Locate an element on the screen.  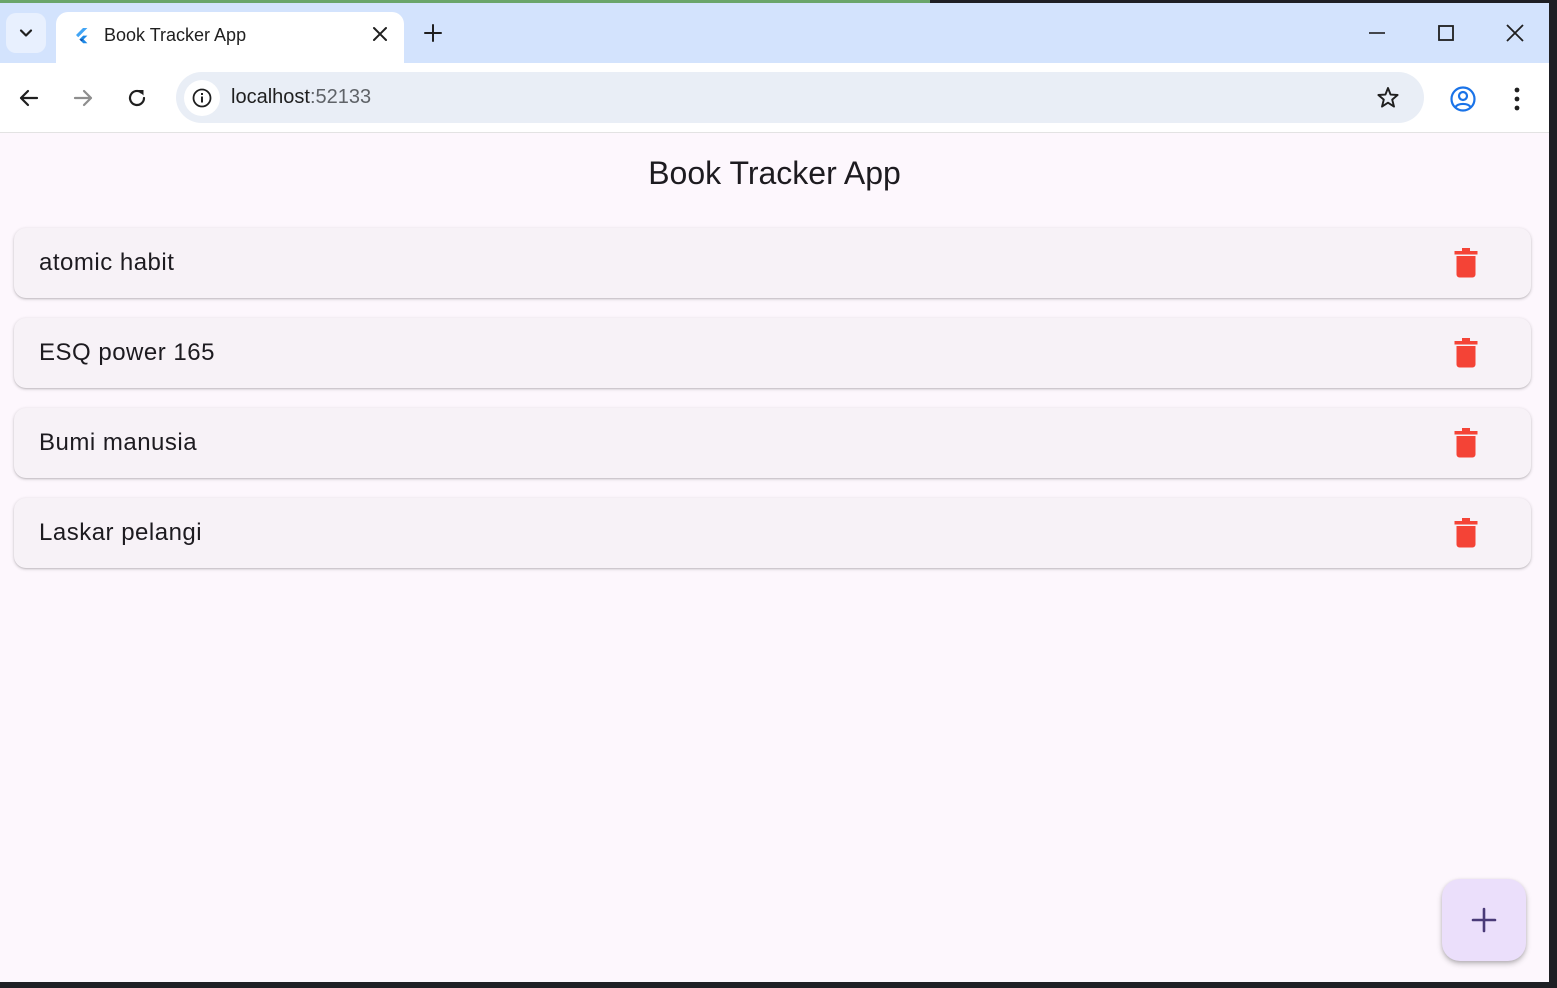
book-title: atomic habit is located at coordinates (107, 262).